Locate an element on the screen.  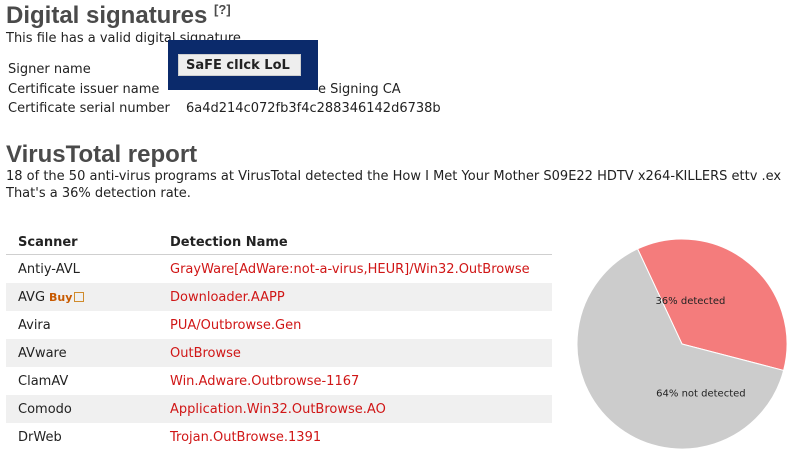
section-title-digital-signatures: Digital signatures [?] is located at coordinates (118, 16).